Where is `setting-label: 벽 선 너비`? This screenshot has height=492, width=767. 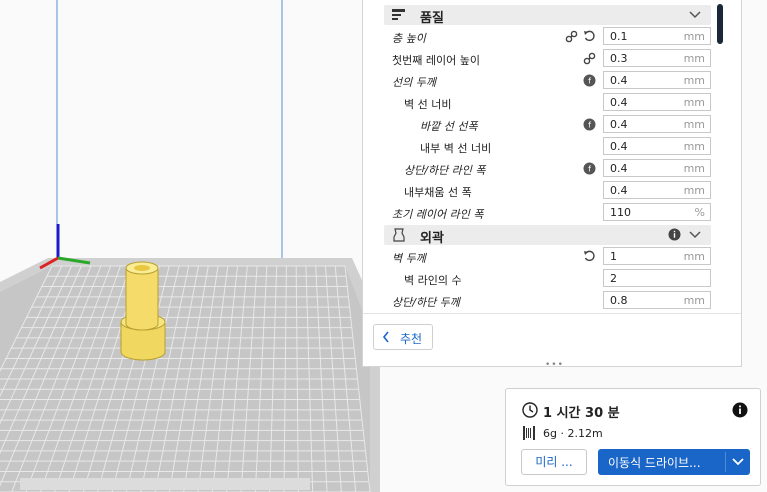 setting-label: 벽 선 너비 is located at coordinates (428, 104).